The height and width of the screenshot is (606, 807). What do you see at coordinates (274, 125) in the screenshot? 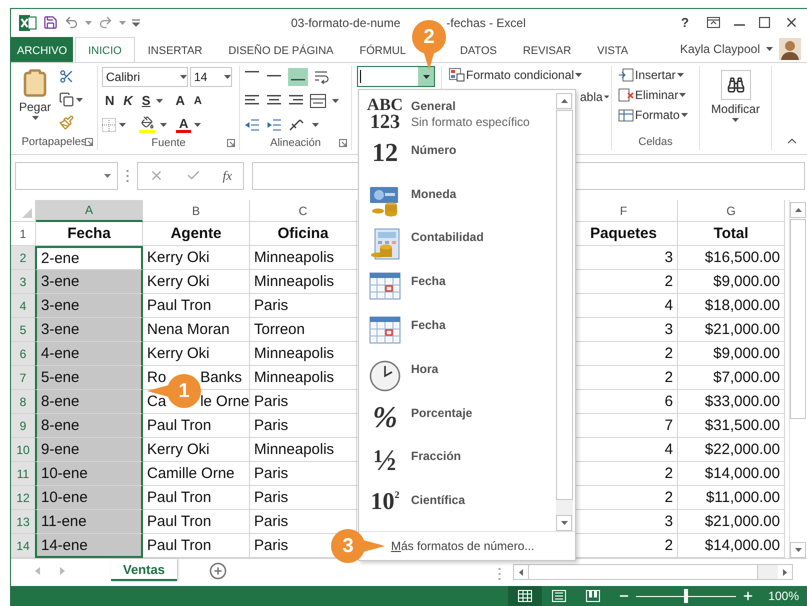
I see `increase-indent-icon` at bounding box center [274, 125].